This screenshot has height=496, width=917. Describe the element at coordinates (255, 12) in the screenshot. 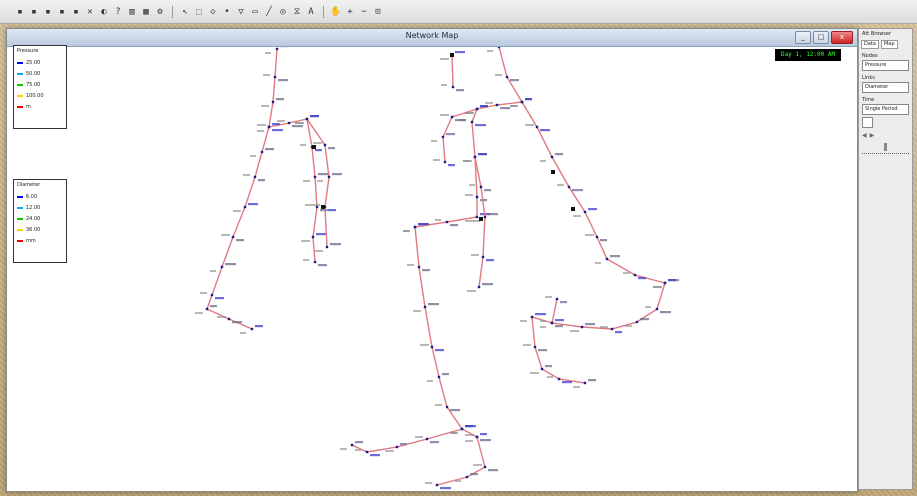

I see `add-tank-icon: ▭` at that location.